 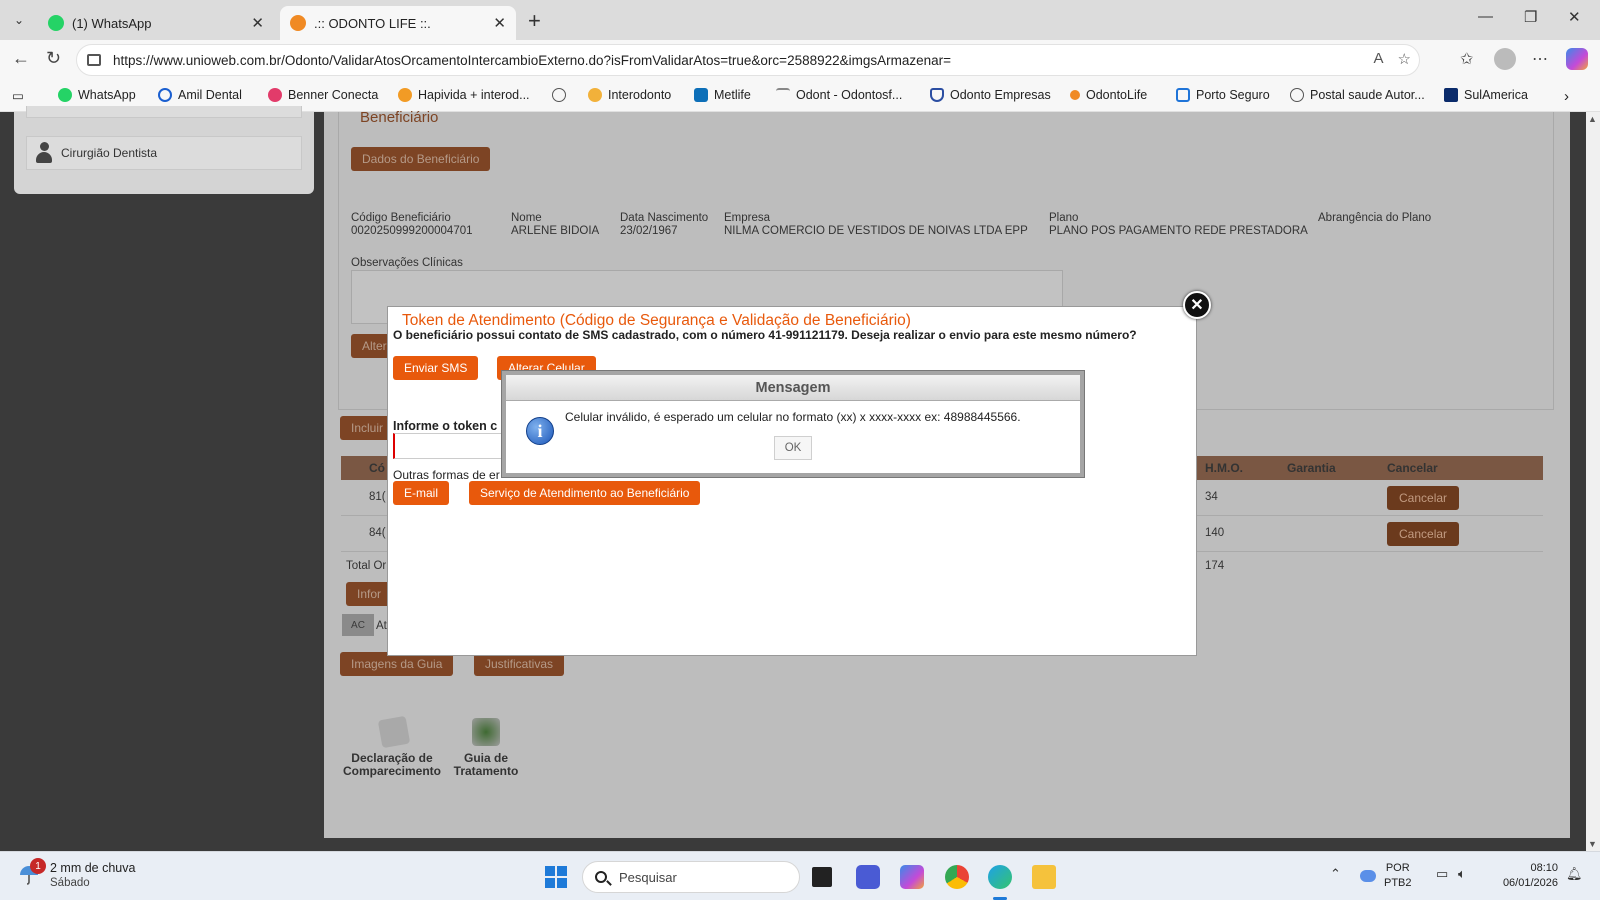 I want to click on shield-icon, so click(x=937, y=95).